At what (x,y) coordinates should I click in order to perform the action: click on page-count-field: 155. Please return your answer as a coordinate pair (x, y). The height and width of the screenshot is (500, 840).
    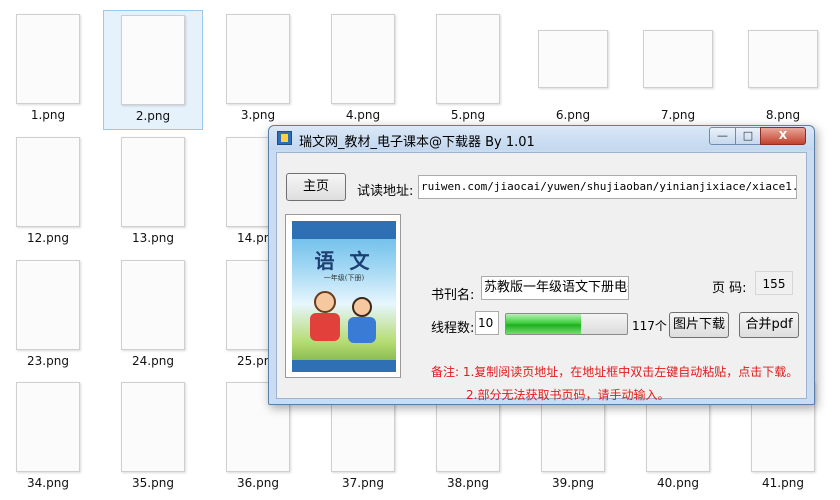
    Looking at the image, I should click on (774, 283).